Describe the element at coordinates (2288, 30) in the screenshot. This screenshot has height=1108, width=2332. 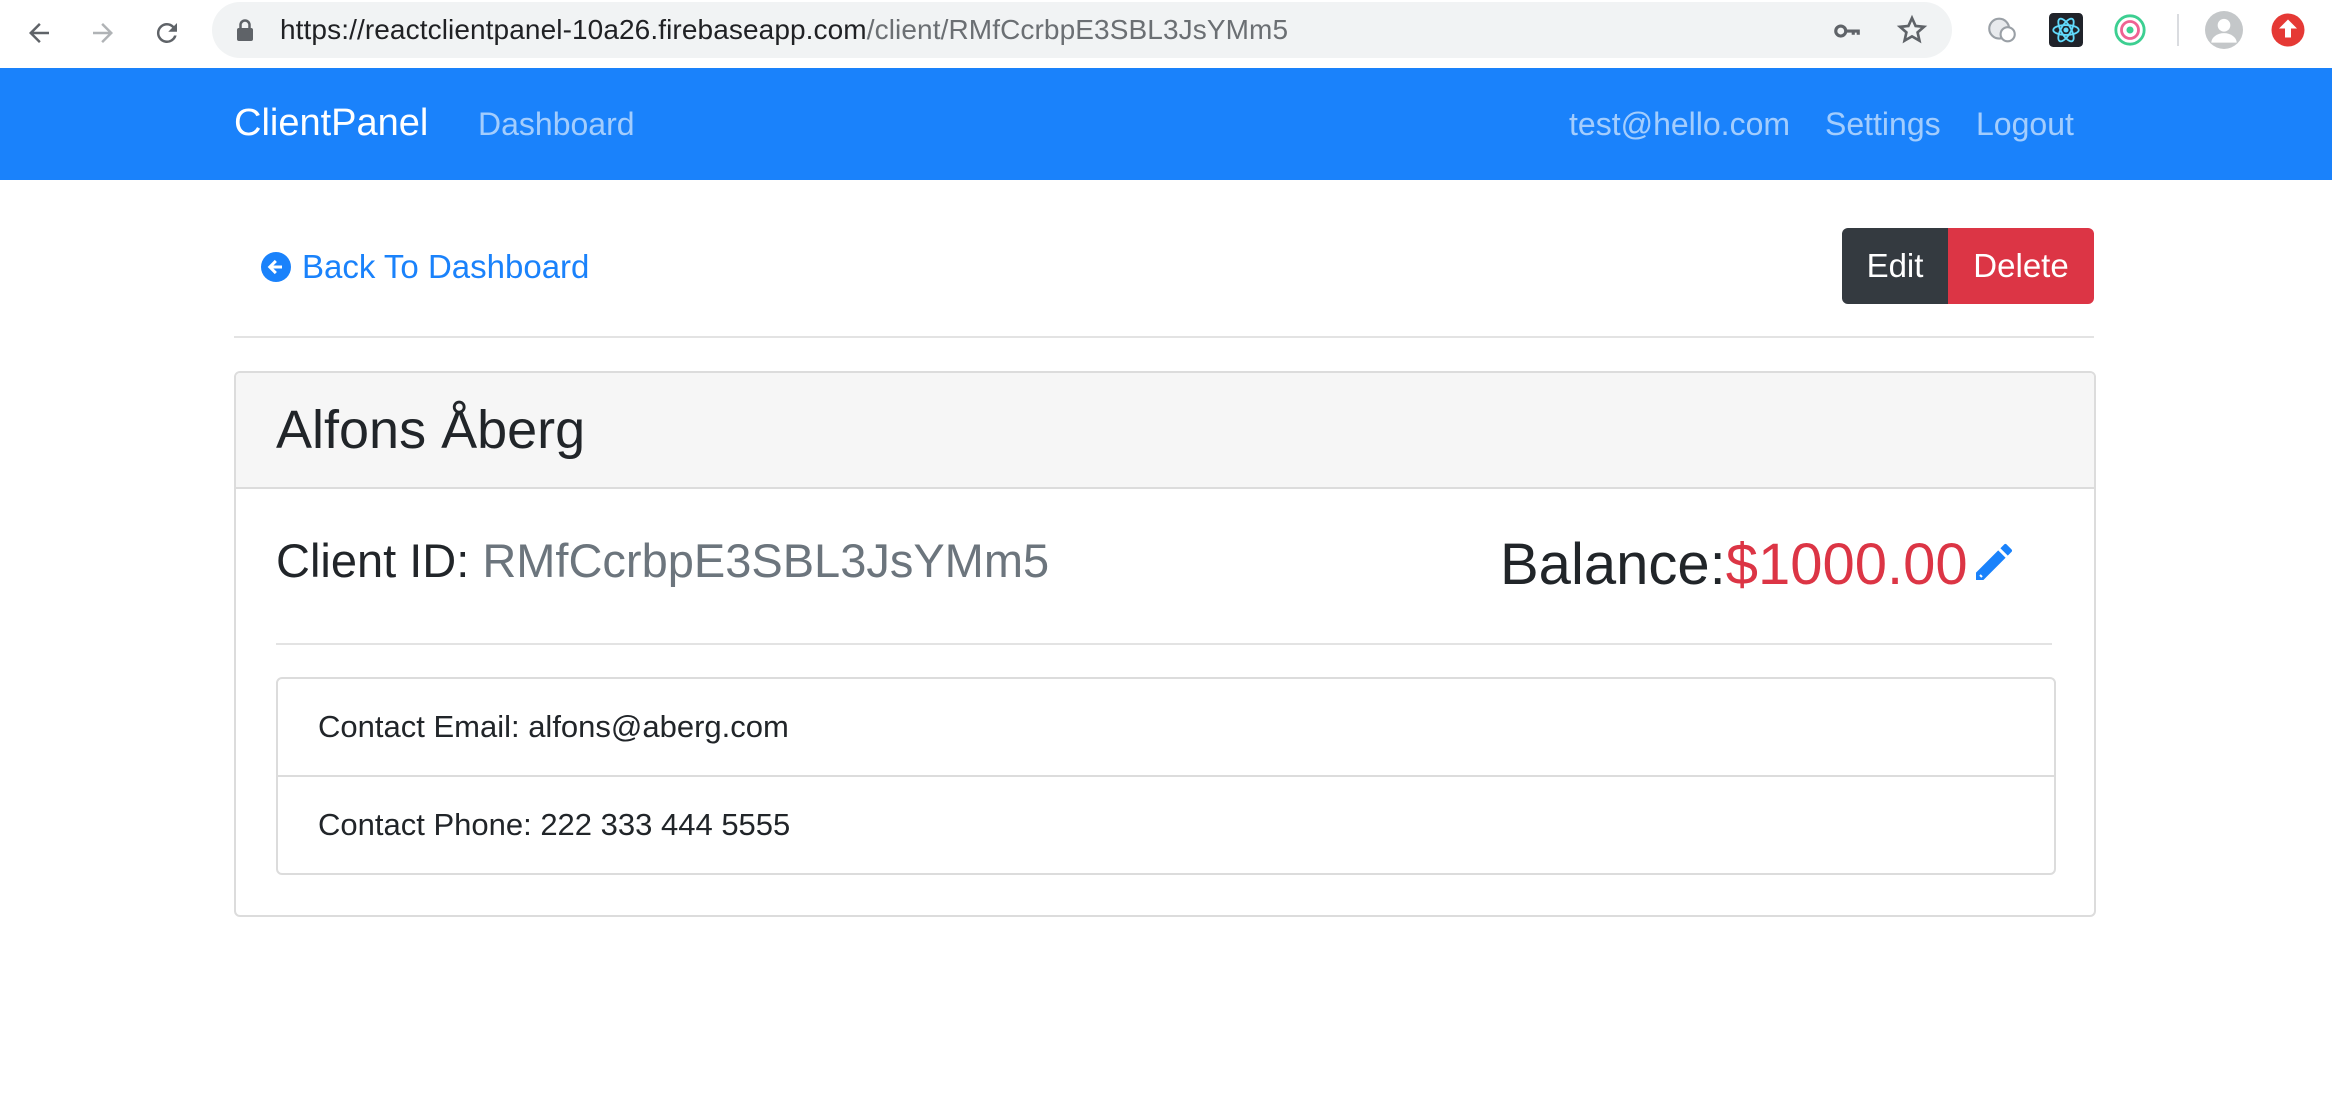
I see `extension-upload-icon` at that location.